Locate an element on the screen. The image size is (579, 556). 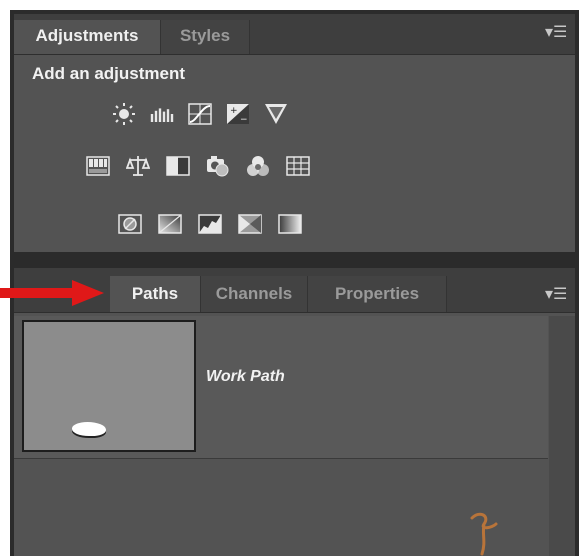
color-balance-icon is located at coordinates (138, 166).